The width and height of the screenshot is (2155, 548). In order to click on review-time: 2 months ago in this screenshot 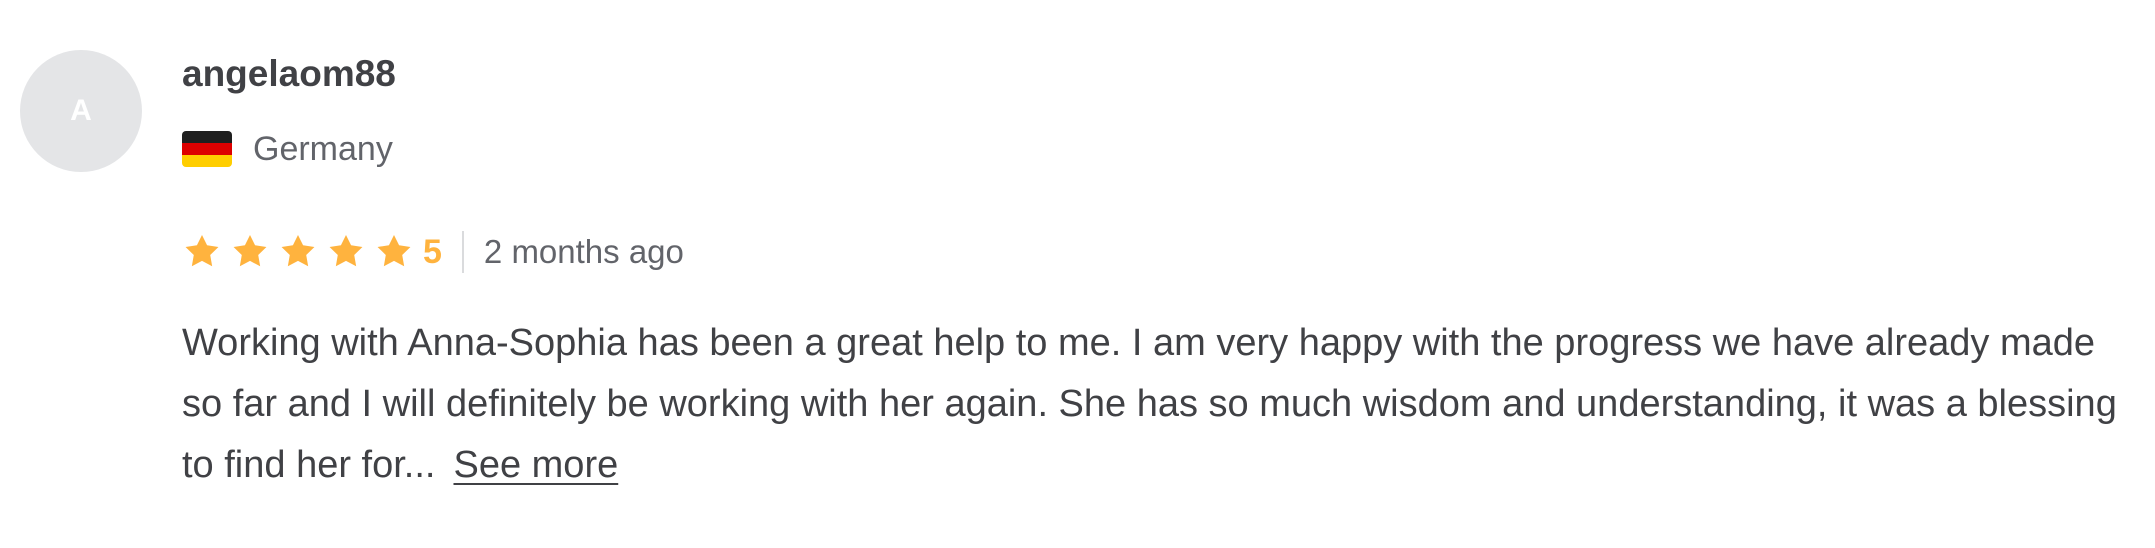, I will do `click(583, 251)`.